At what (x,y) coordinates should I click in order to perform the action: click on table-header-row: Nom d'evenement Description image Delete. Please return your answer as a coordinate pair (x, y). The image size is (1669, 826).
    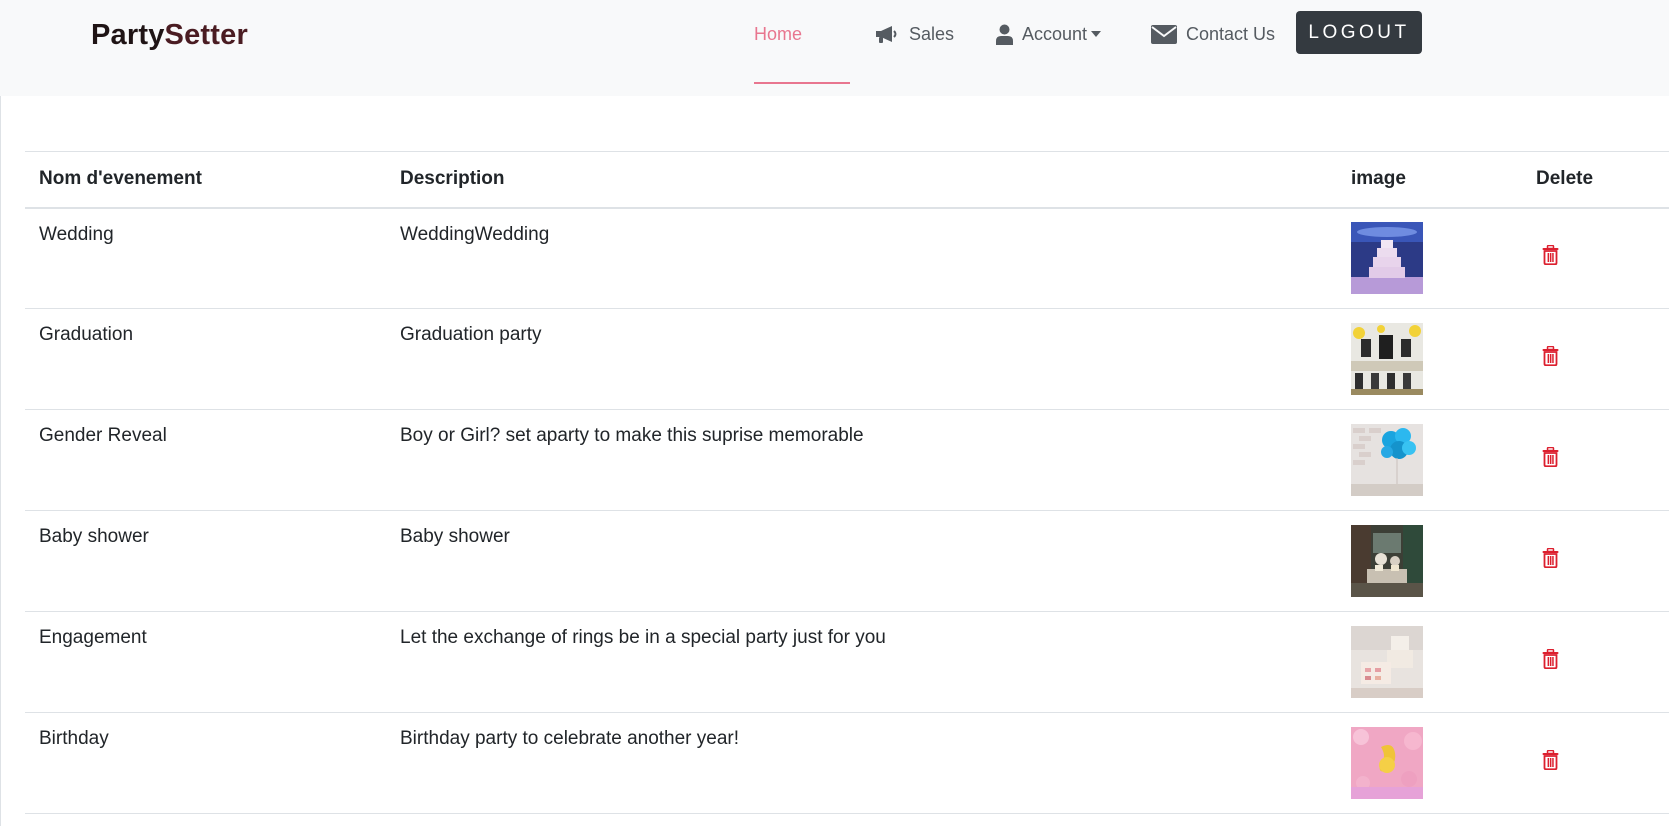
    Looking at the image, I should click on (847, 180).